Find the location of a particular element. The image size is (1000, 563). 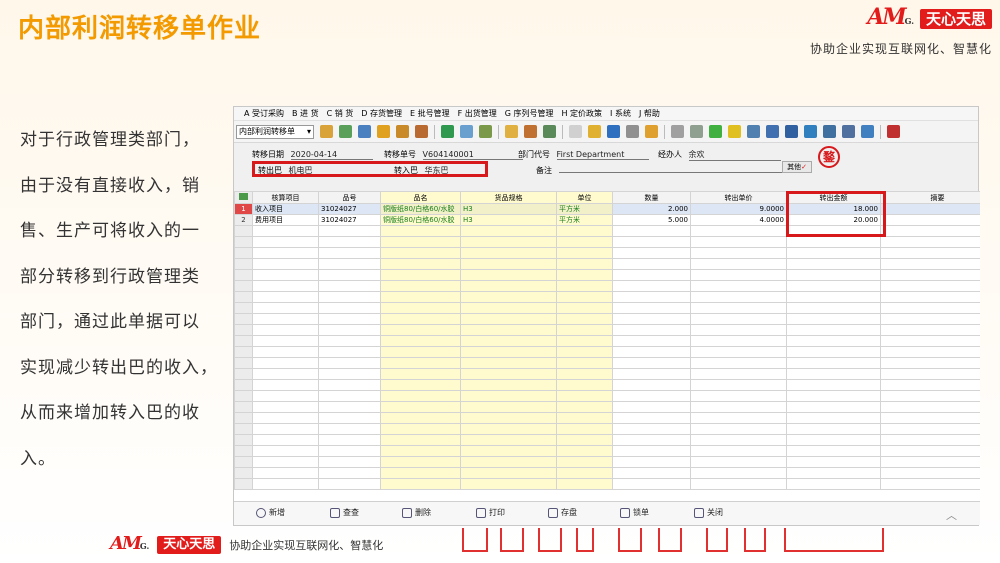

check-icon is located at coordinates (715, 131).